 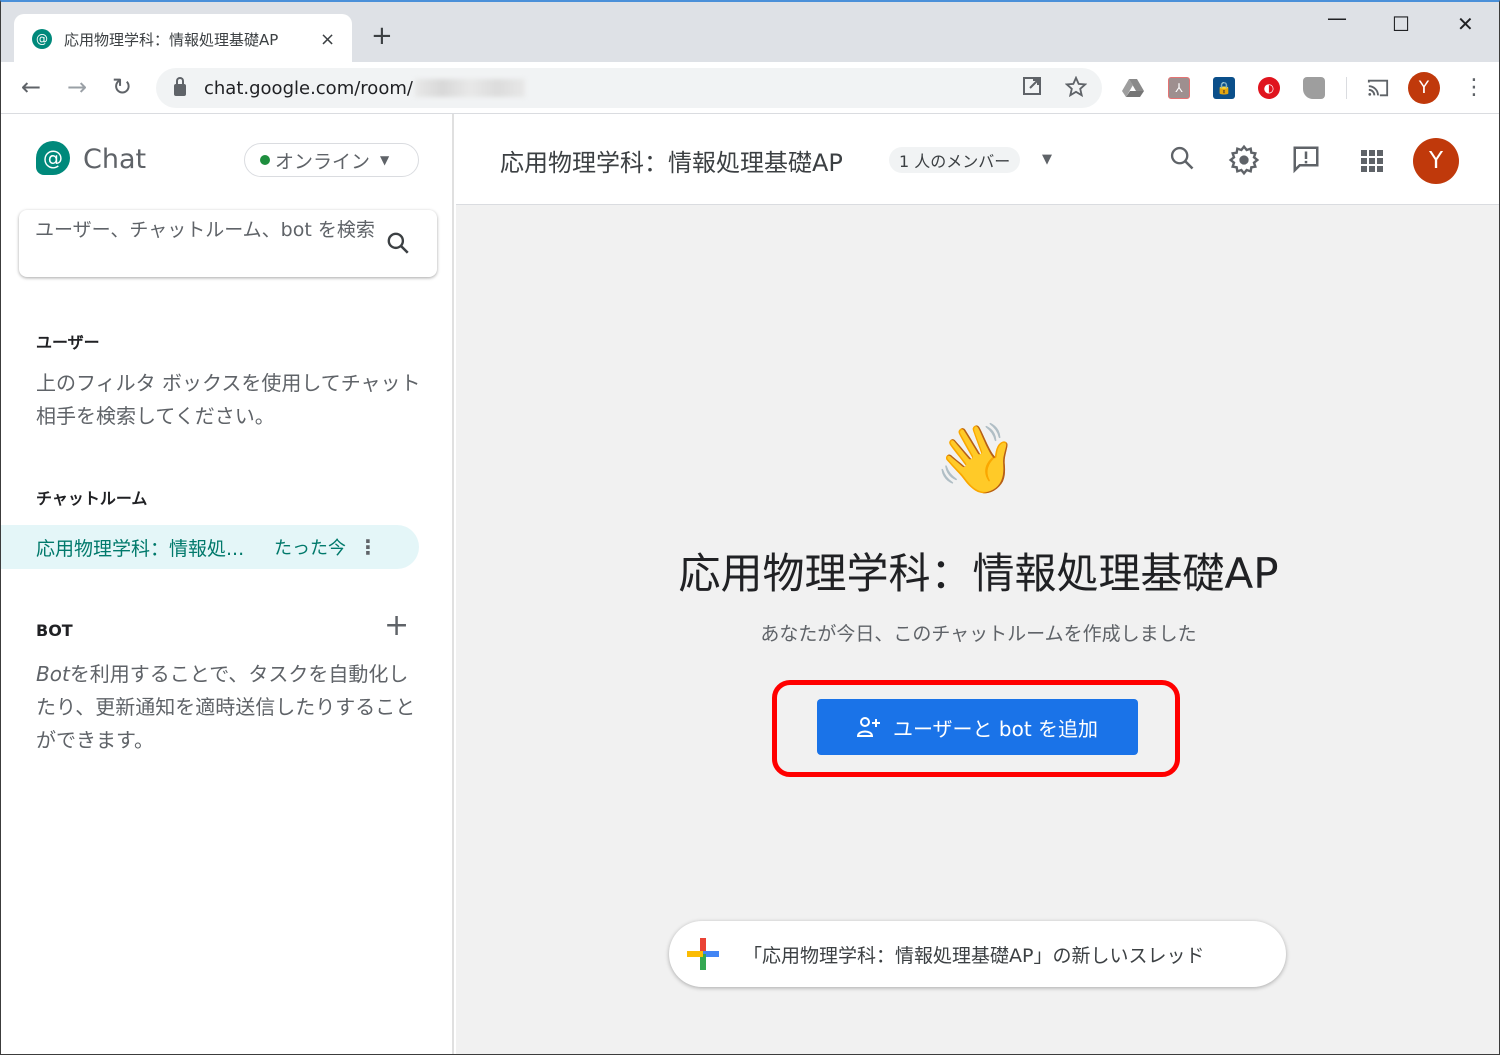 I want to click on room-more-options-icon: ⋮, so click(x=368, y=547).